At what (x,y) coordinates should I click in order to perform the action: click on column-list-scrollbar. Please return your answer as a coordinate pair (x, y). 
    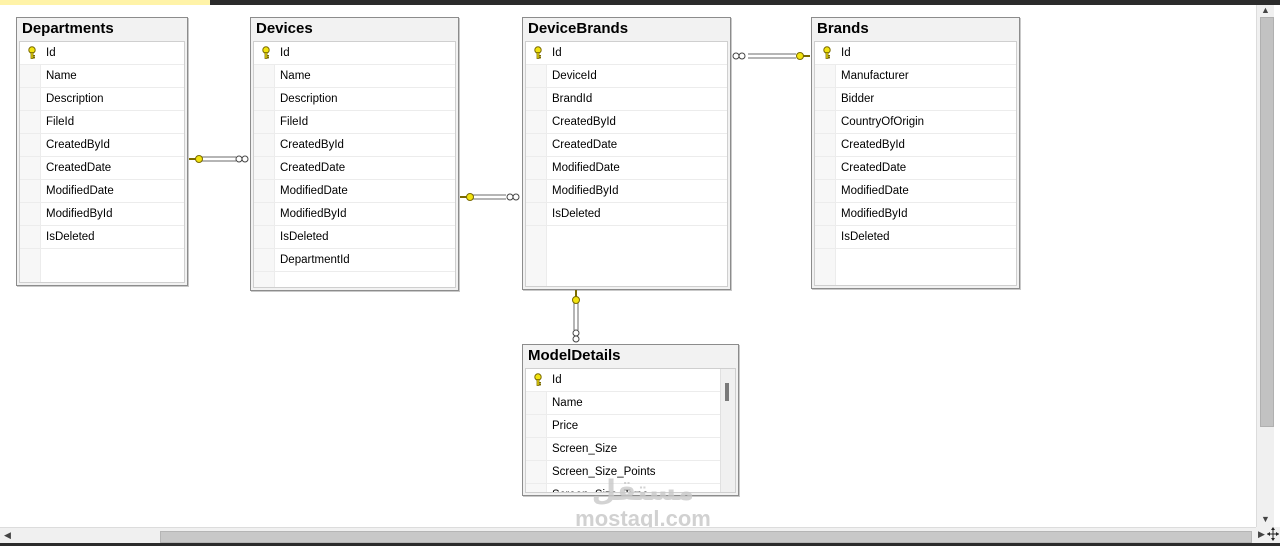
    Looking at the image, I should click on (727, 430).